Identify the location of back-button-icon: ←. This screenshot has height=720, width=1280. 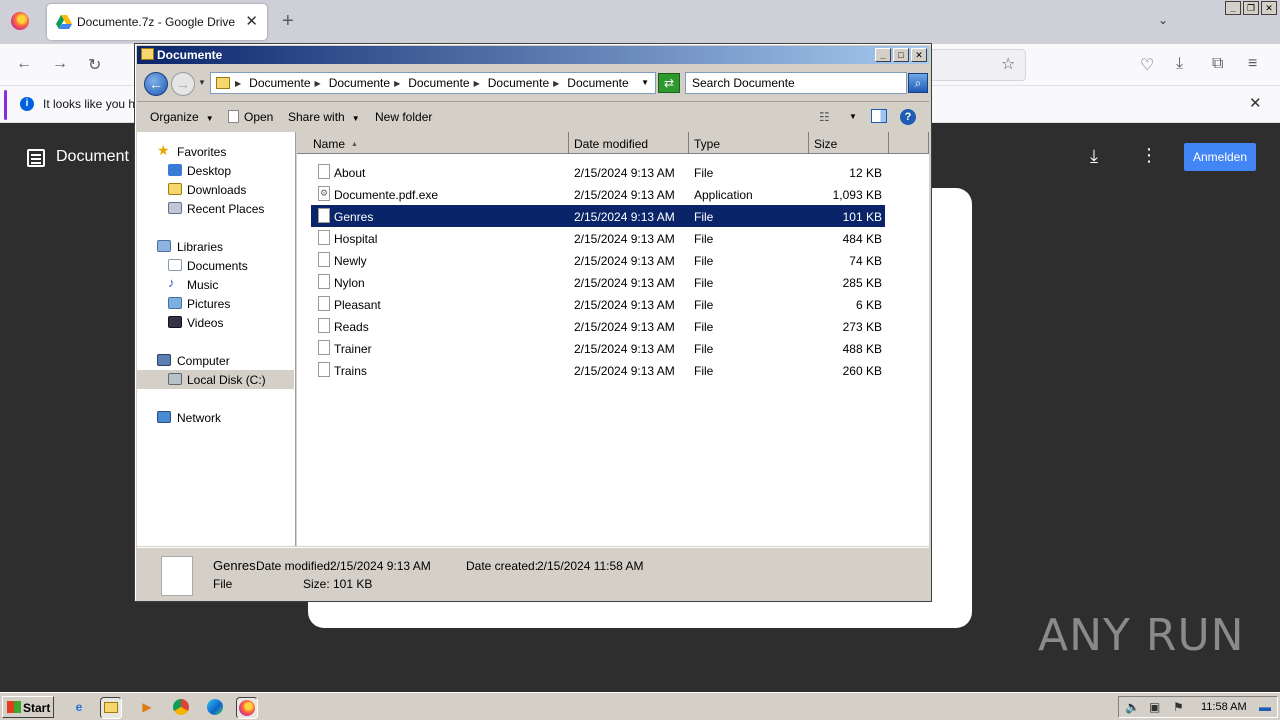
(156, 84).